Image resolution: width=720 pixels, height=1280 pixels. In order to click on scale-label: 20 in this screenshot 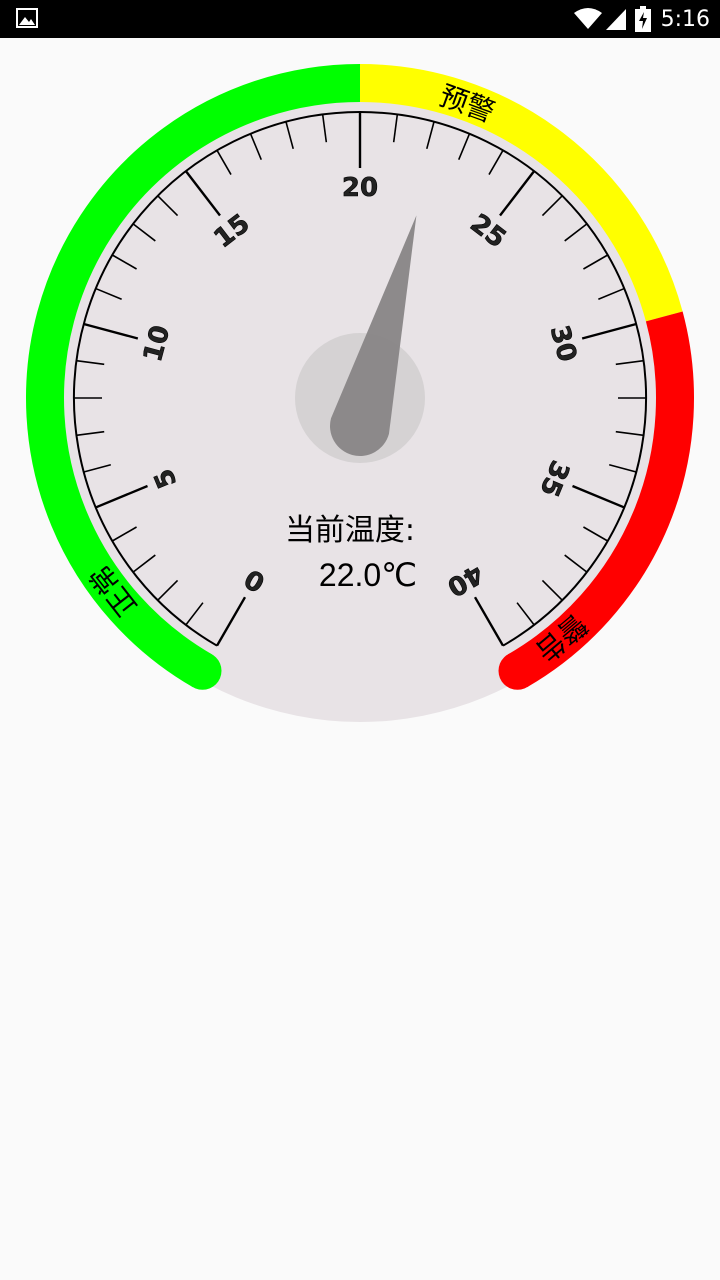, I will do `click(360, 188)`.